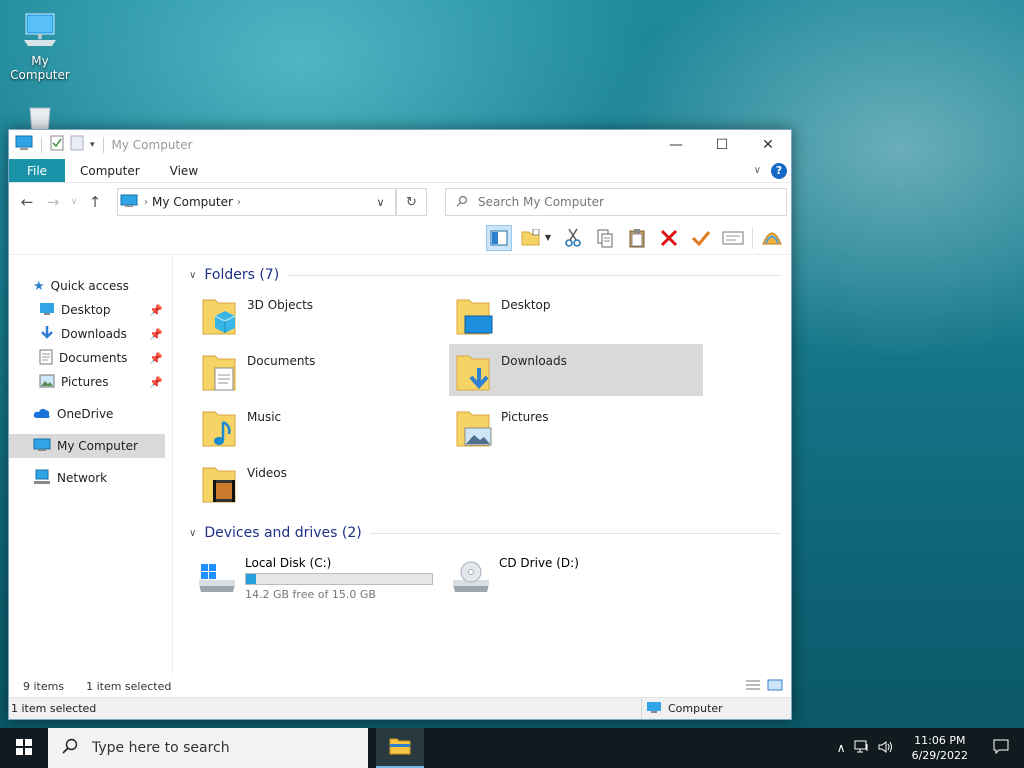 Image resolution: width=1024 pixels, height=768 pixels. What do you see at coordinates (208, 748) in the screenshot?
I see `taskbar-search-box: Type here to search` at bounding box center [208, 748].